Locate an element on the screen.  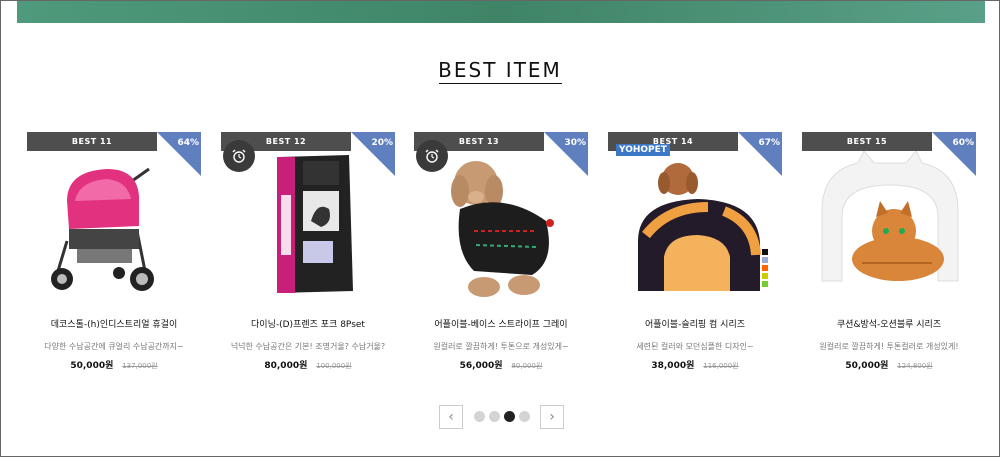
product-prices: 38,000원 116,000원 is located at coordinates (695, 364).